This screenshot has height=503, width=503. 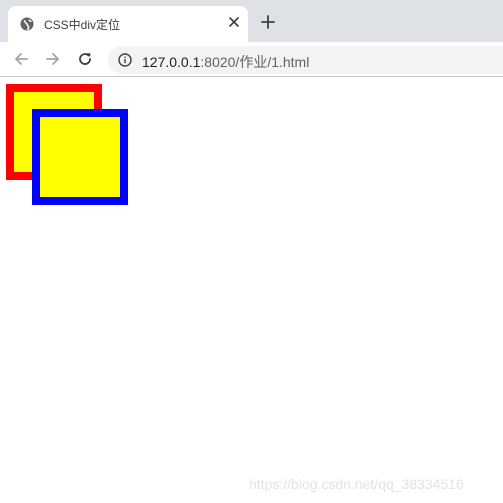 I want to click on url-host: 127.0.0.1, so click(x=171, y=62).